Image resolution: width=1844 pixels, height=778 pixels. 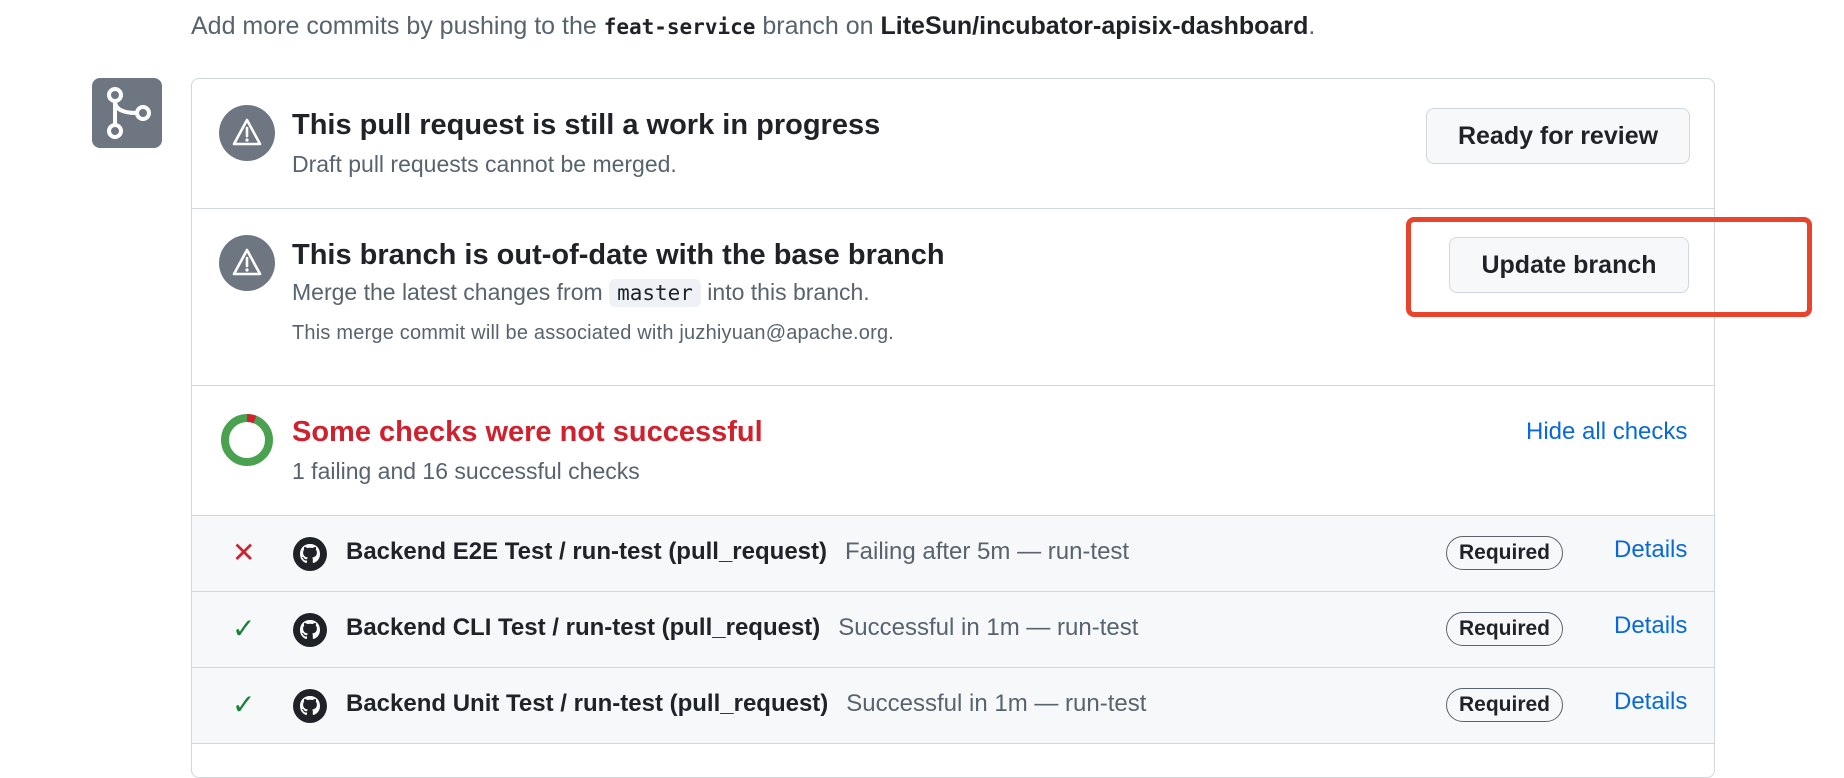 I want to click on merge-latest-suffix: into this branch., so click(x=785, y=292).